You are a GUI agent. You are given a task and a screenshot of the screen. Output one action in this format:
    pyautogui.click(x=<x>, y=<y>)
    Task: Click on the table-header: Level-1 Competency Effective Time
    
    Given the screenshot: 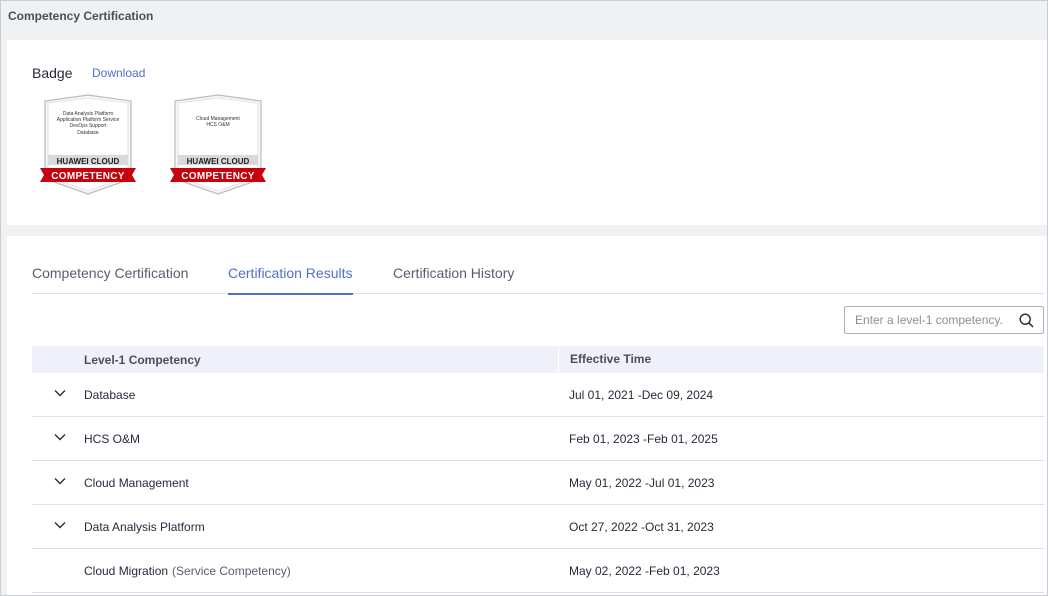 What is the action you would take?
    pyautogui.click(x=538, y=359)
    